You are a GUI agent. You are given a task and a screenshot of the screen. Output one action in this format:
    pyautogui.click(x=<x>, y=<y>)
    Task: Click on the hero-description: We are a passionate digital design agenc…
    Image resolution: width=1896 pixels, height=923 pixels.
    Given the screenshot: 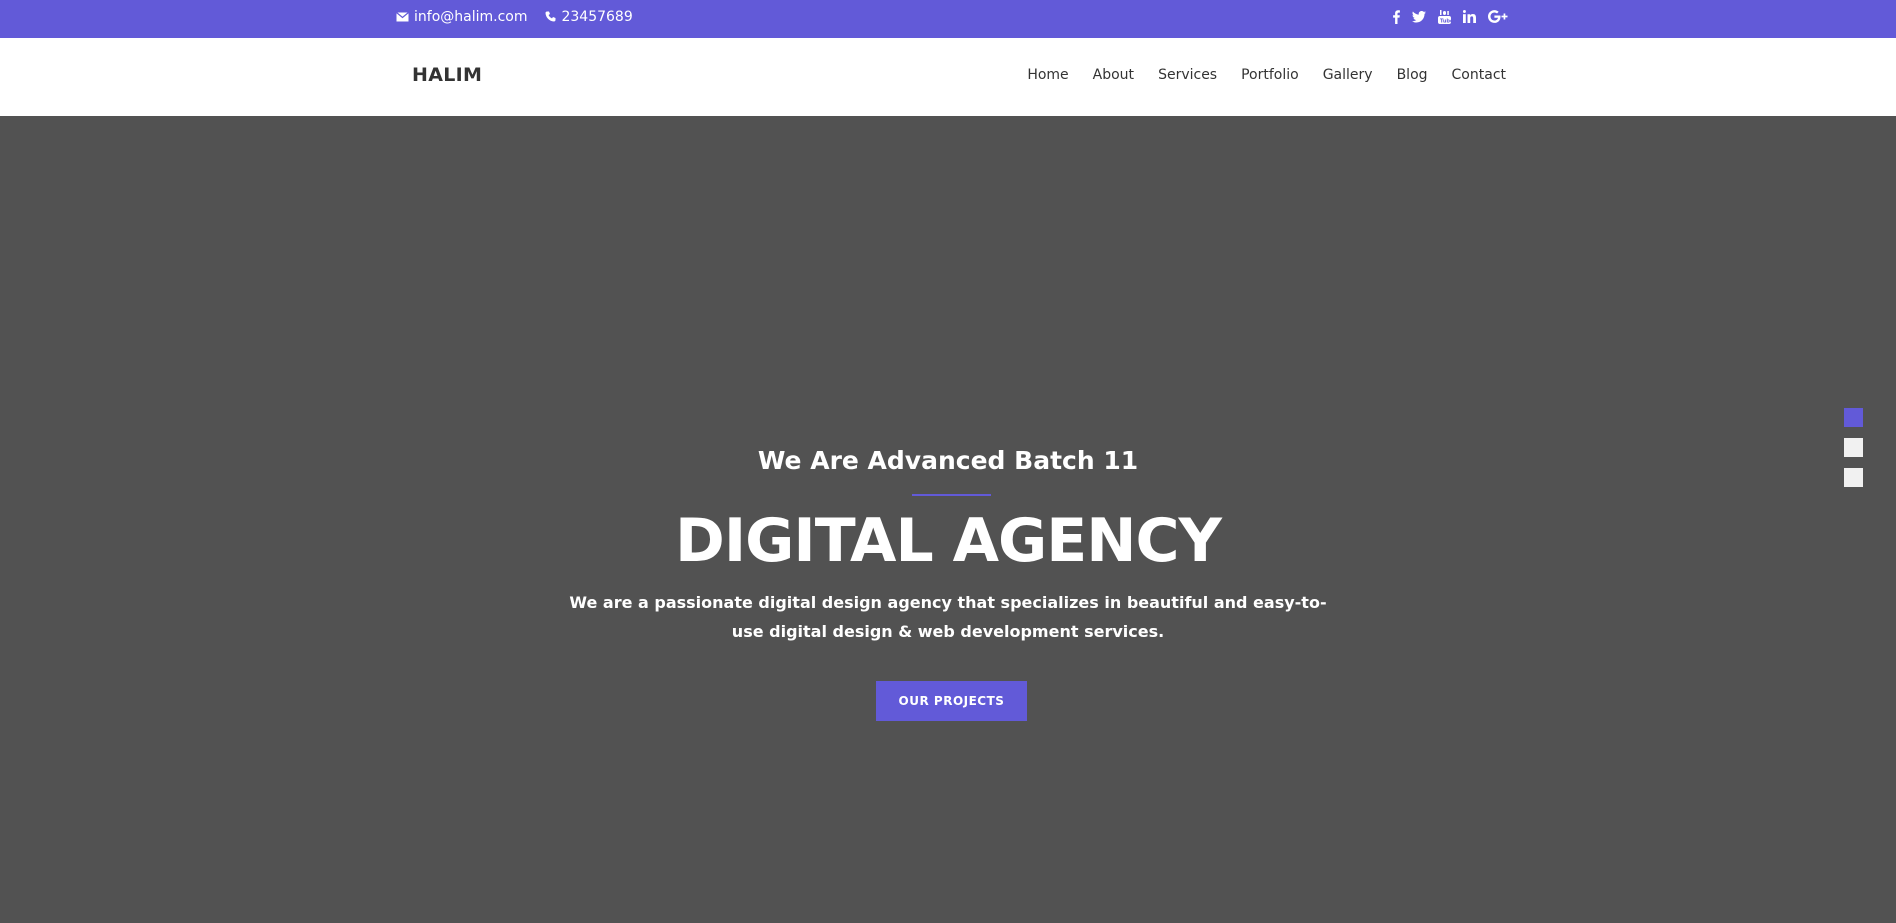 What is the action you would take?
    pyautogui.click(x=948, y=617)
    